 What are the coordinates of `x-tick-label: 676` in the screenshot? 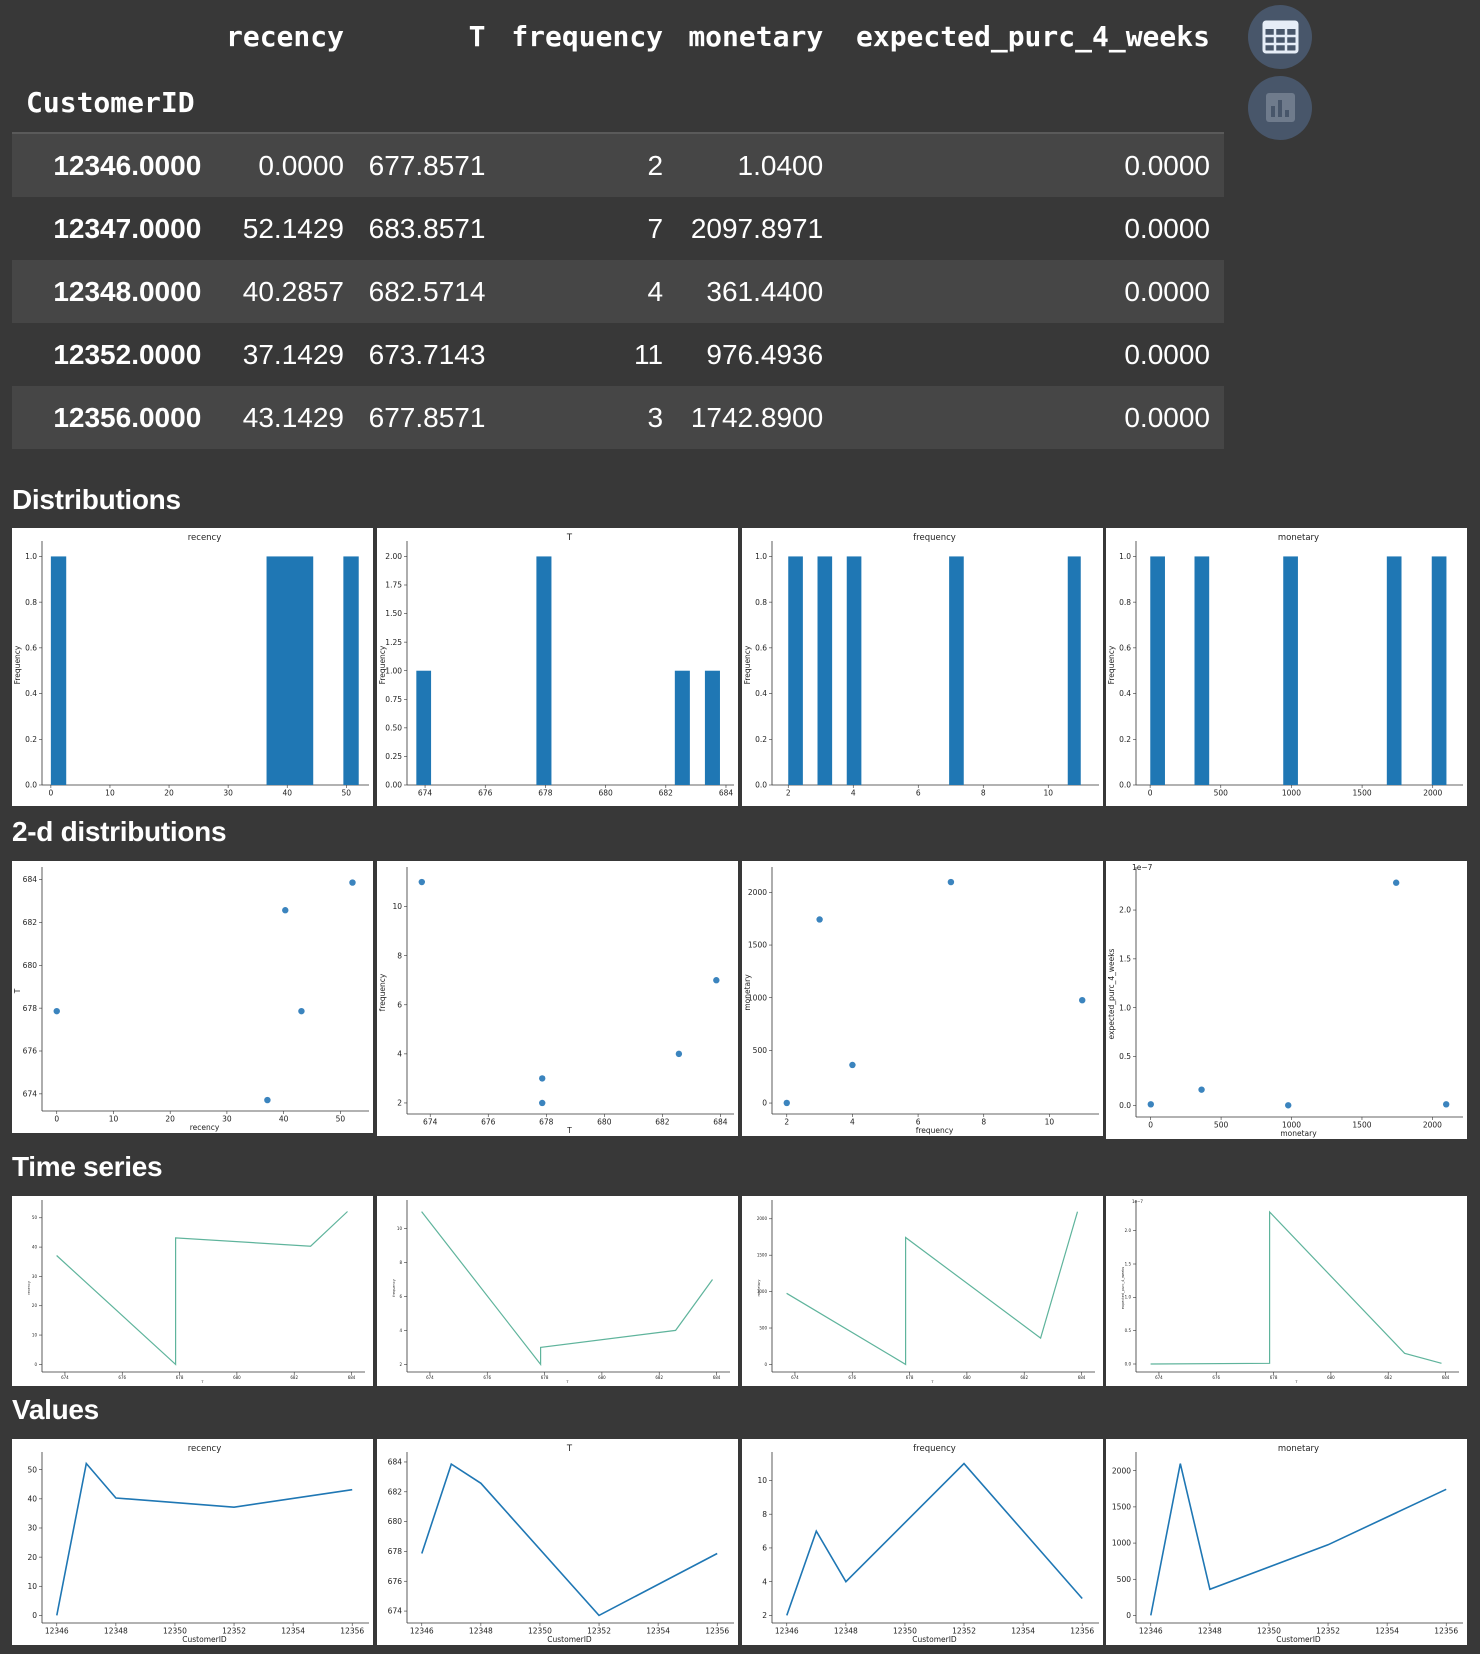 It's located at (1216, 1377).